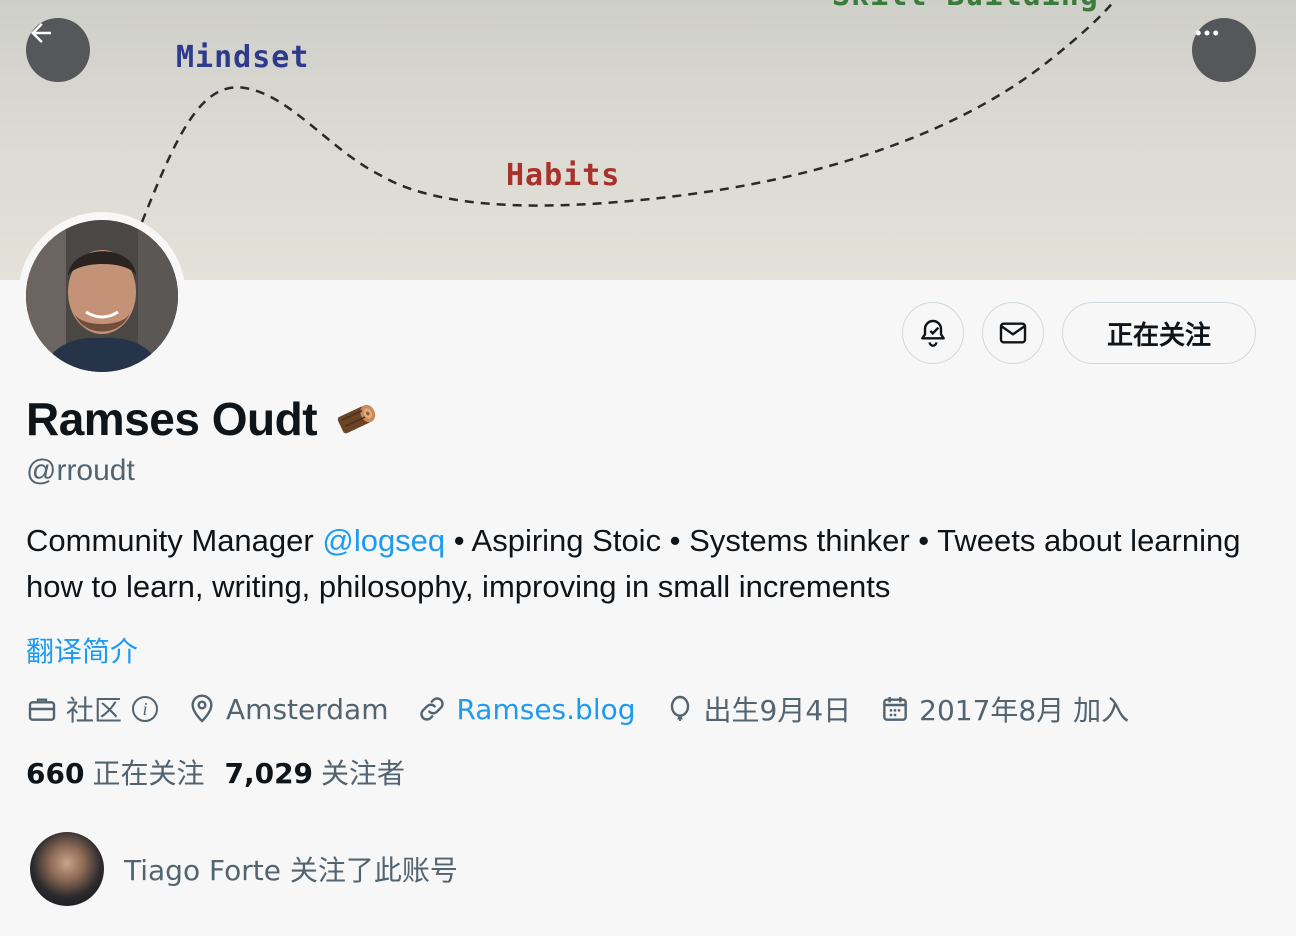  I want to click on meta-location: Amsterdam, so click(287, 709).